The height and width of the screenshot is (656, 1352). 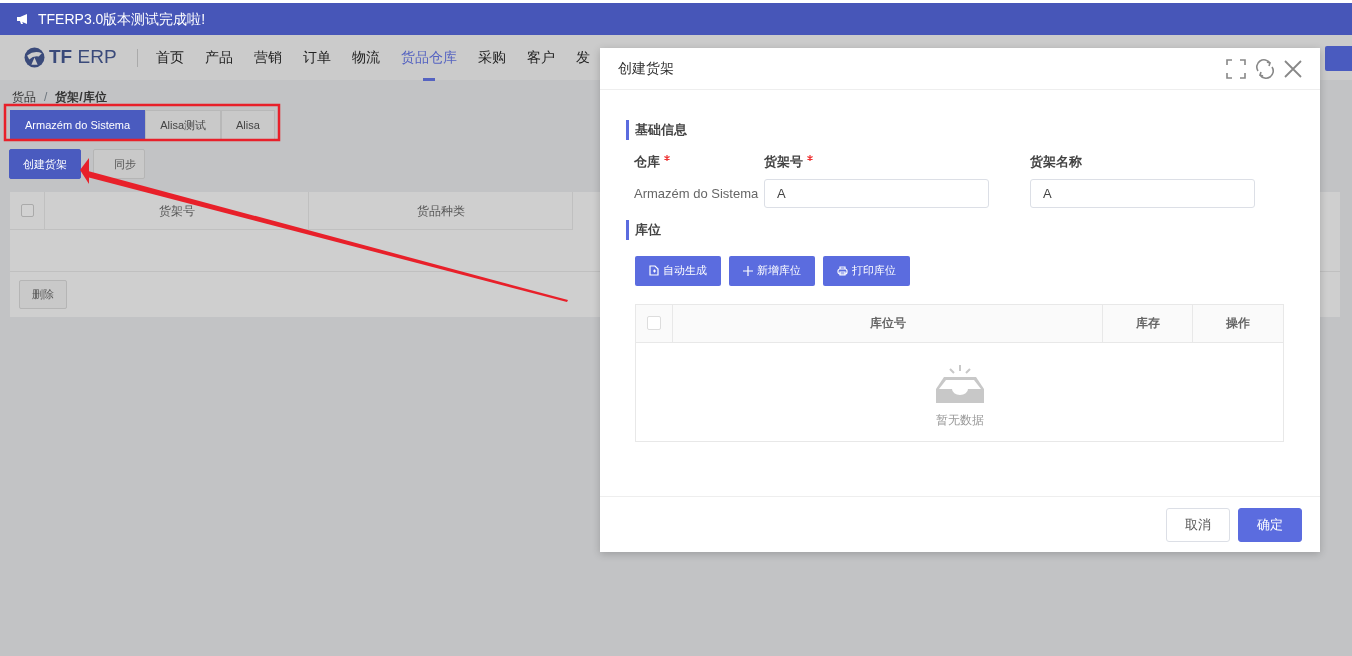 I want to click on cancel-button: 取消, so click(x=1198, y=524).